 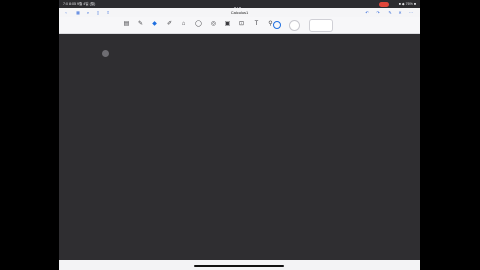 I want to click on image-tool: ▣, so click(x=227, y=24).